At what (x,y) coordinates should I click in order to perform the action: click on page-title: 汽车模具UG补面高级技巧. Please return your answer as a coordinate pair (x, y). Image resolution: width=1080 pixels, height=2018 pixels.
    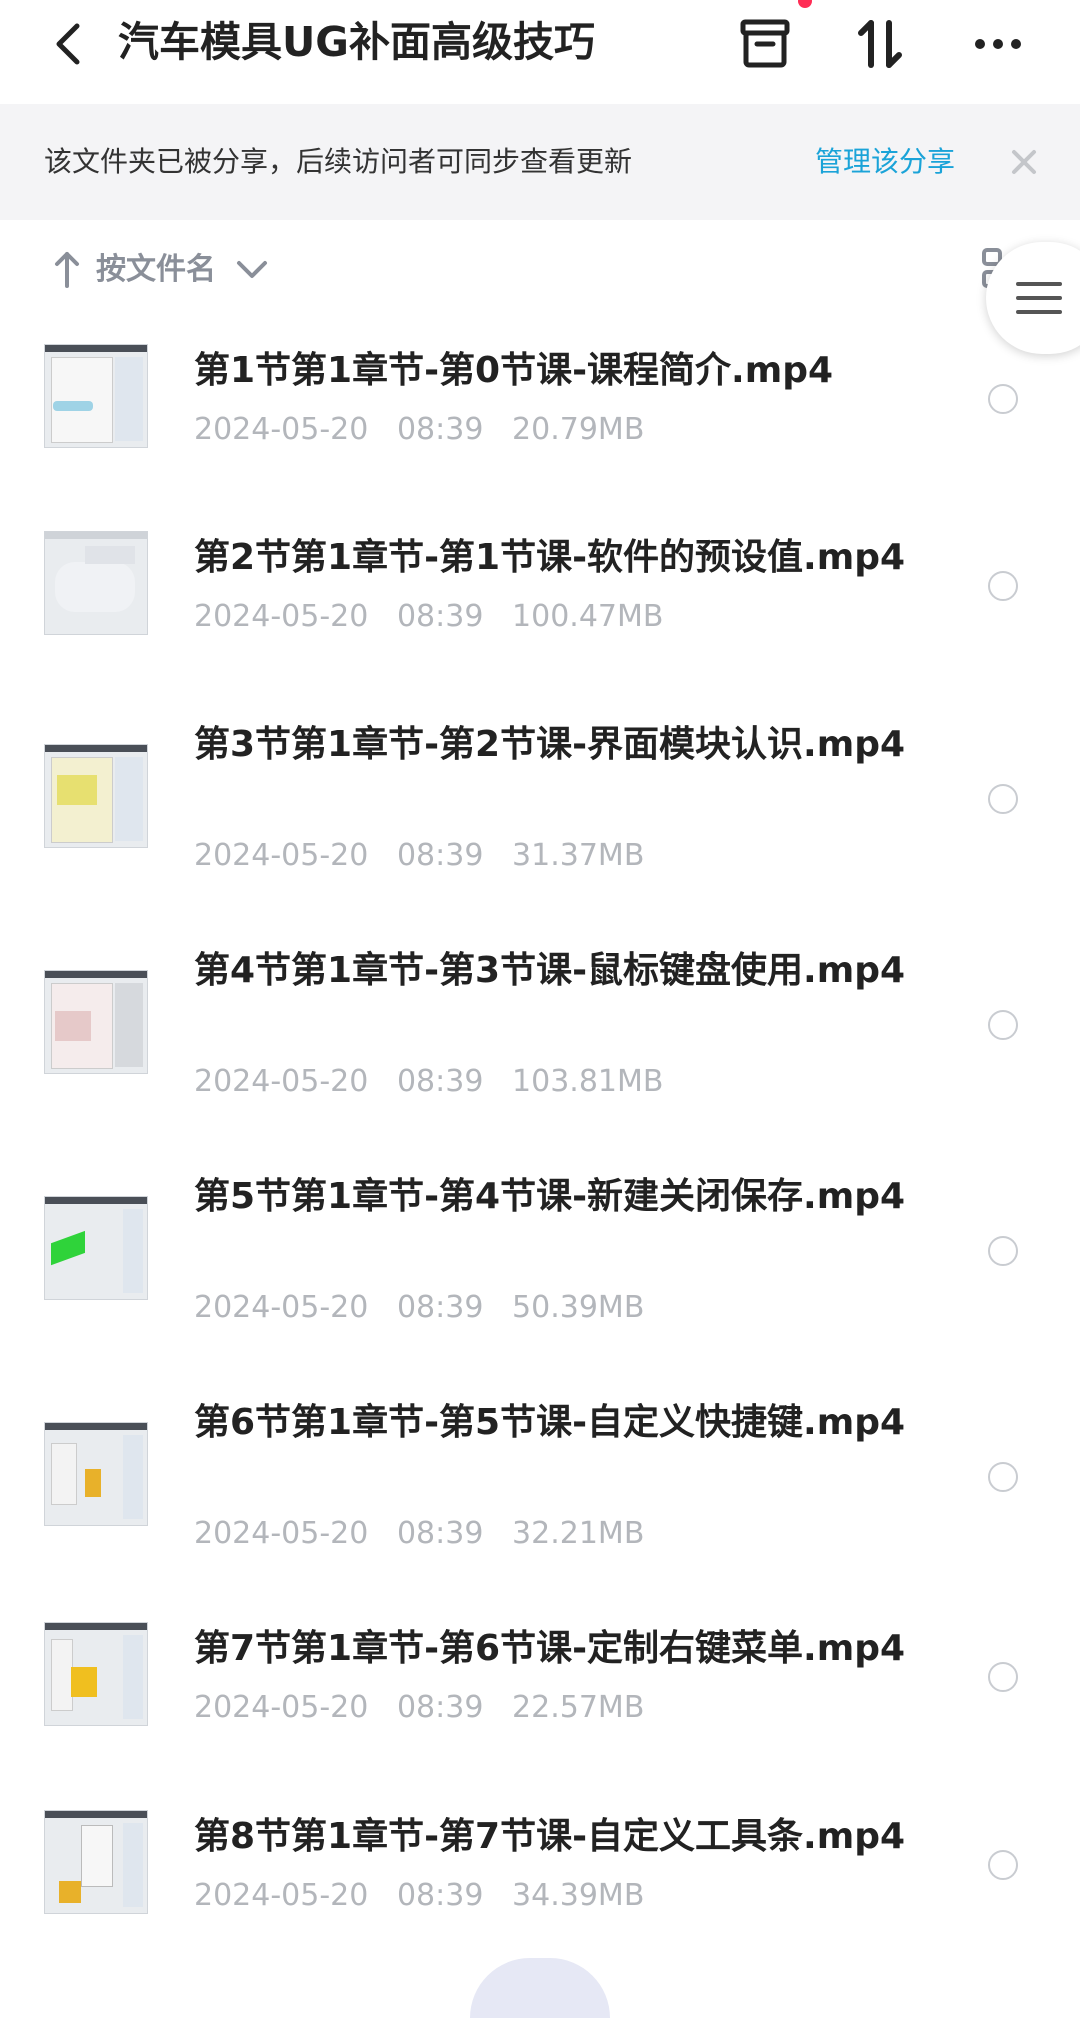
    Looking at the image, I should click on (356, 42).